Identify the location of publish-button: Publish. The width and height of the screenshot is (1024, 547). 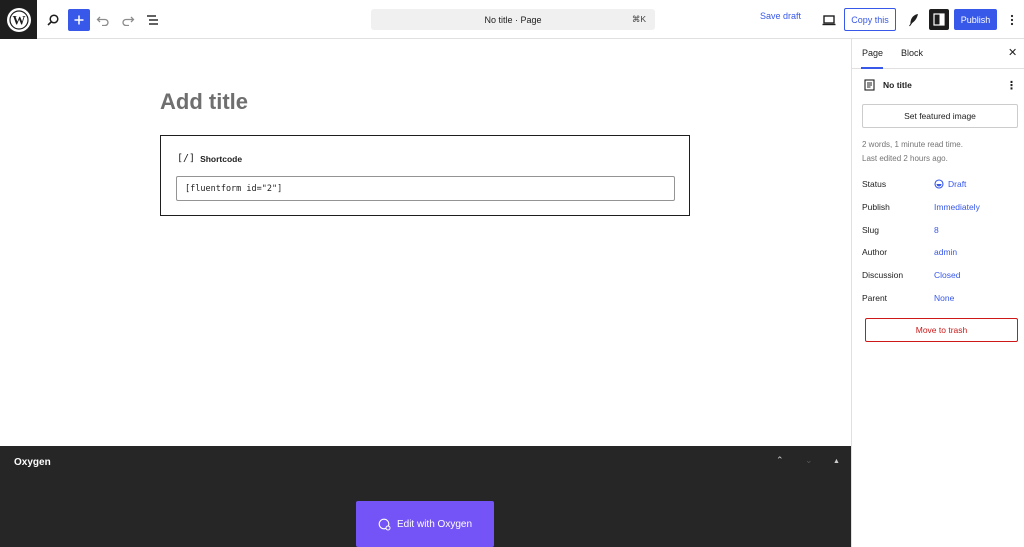
(975, 19).